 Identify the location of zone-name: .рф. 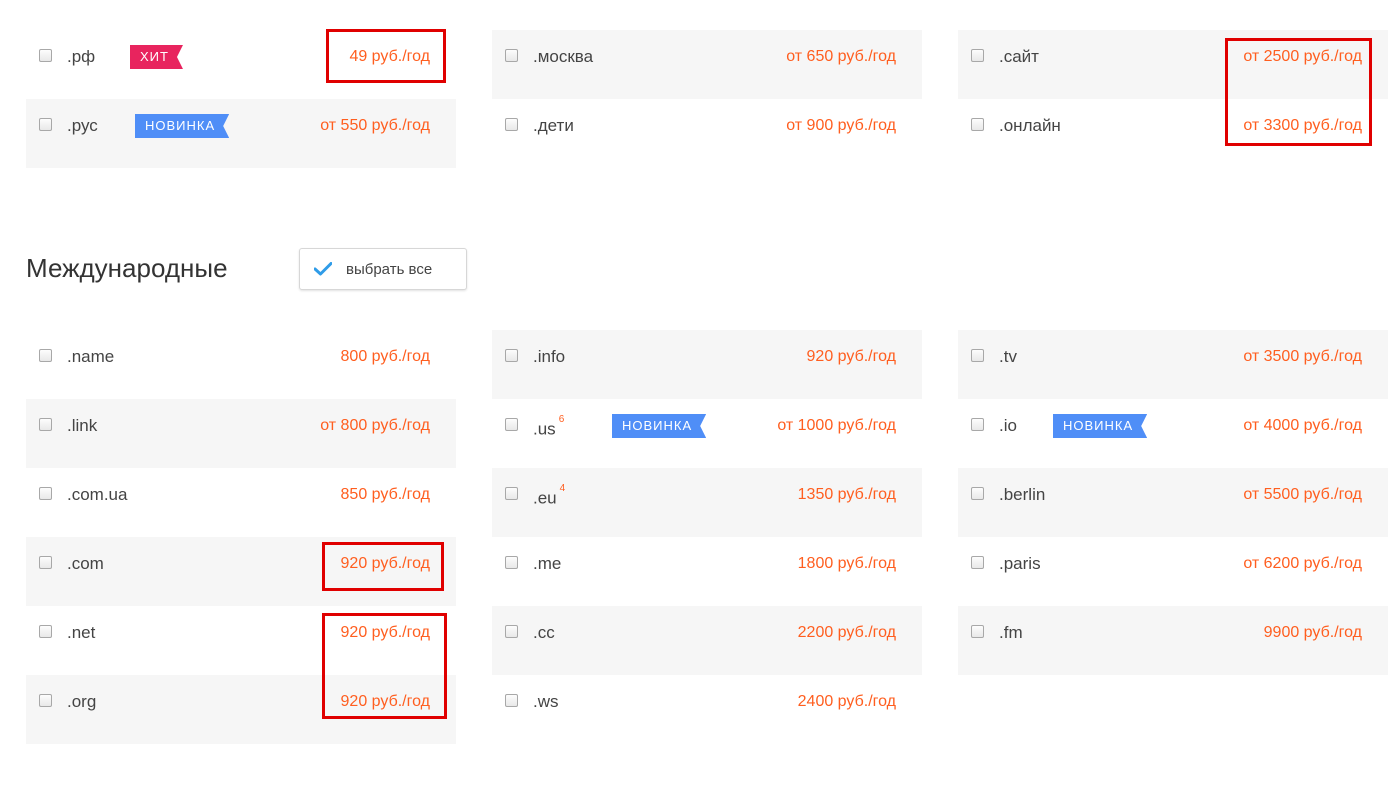
(81, 57).